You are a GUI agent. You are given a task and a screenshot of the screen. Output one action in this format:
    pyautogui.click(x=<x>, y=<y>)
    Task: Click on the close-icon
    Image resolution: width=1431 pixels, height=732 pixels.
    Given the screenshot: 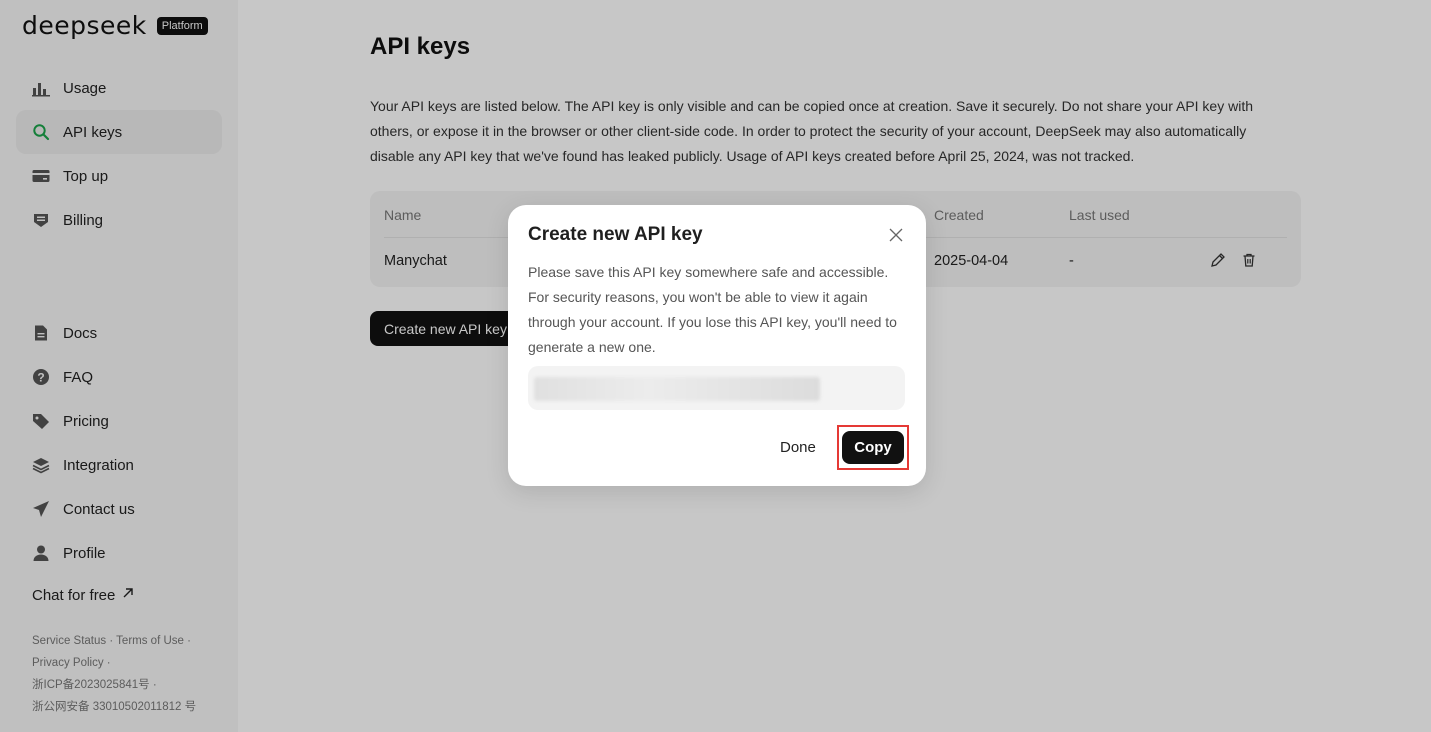 What is the action you would take?
    pyautogui.click(x=897, y=236)
    